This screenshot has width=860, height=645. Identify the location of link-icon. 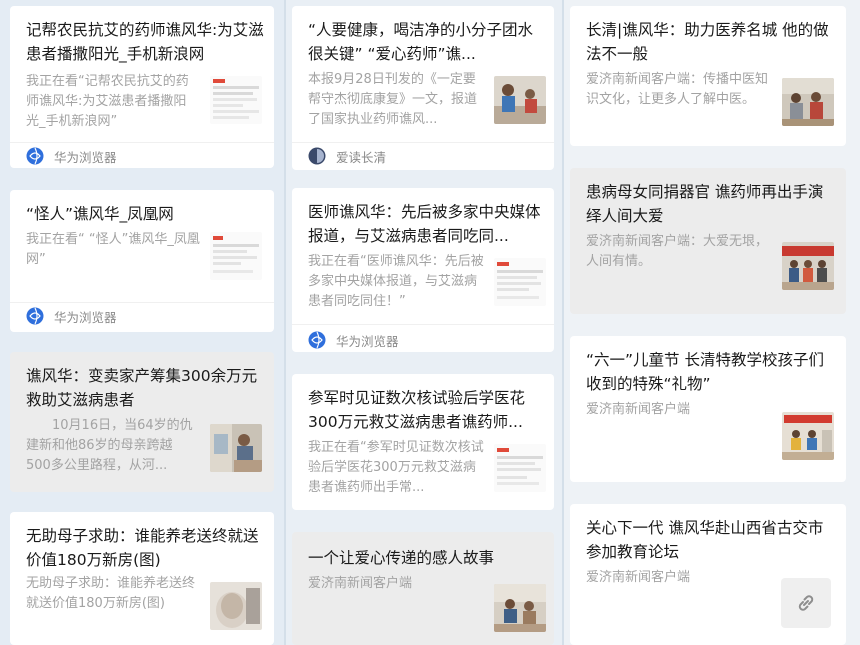
(806, 603).